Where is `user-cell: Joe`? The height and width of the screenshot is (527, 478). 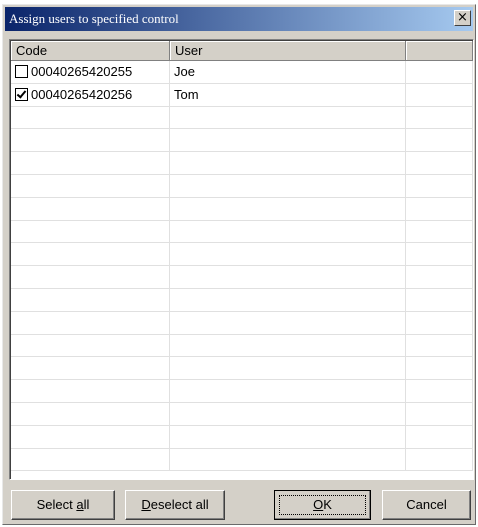
user-cell: Joe is located at coordinates (288, 72).